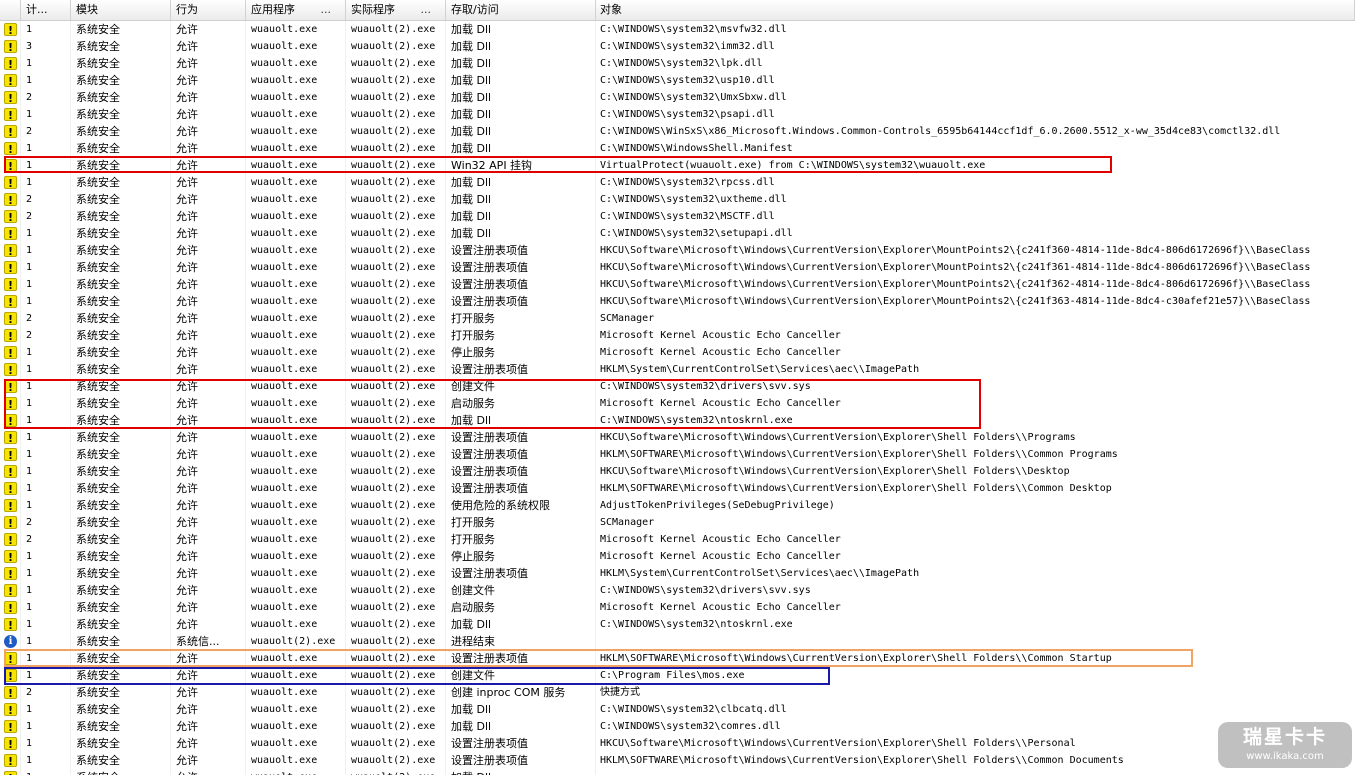 The width and height of the screenshot is (1355, 775). What do you see at coordinates (121, 10) in the screenshot?
I see `column-header-module: 模块` at bounding box center [121, 10].